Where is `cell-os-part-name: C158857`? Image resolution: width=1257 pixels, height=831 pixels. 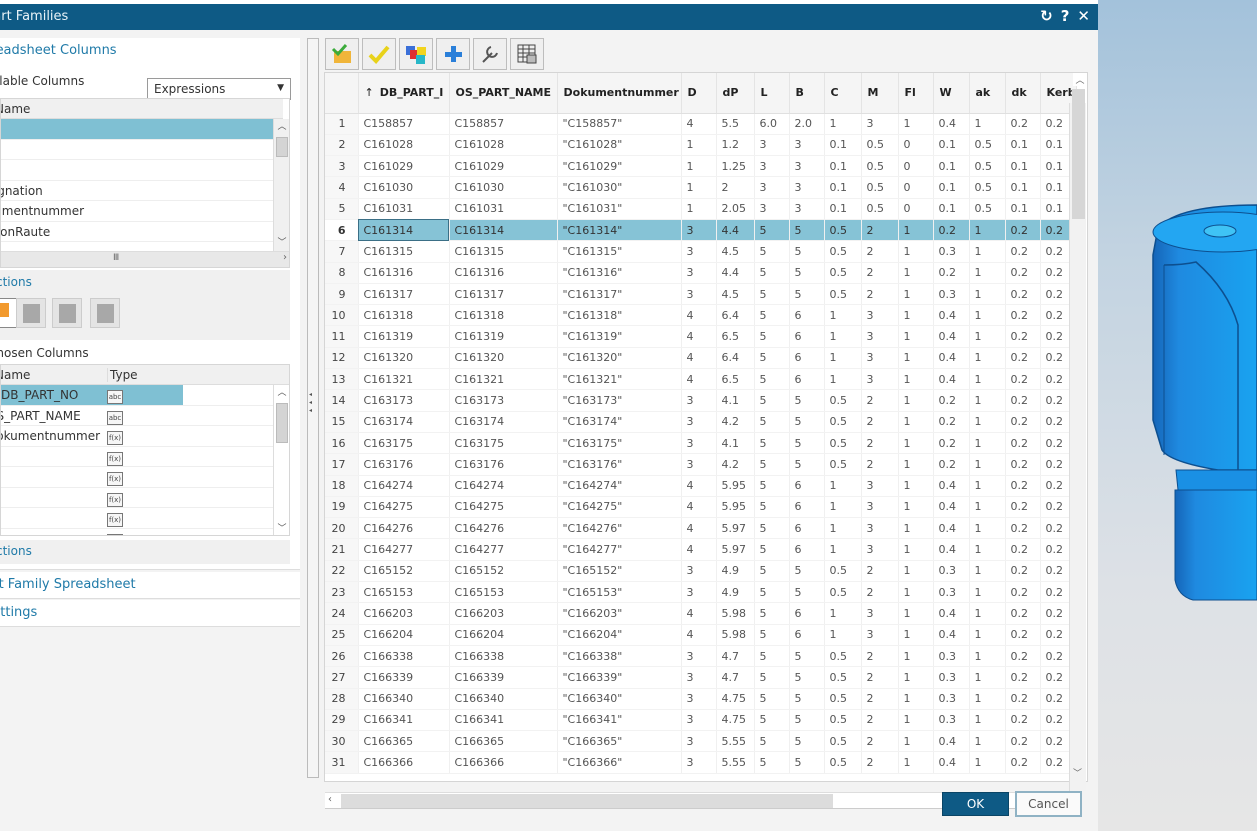
cell-os-part-name: C158857 is located at coordinates (503, 124).